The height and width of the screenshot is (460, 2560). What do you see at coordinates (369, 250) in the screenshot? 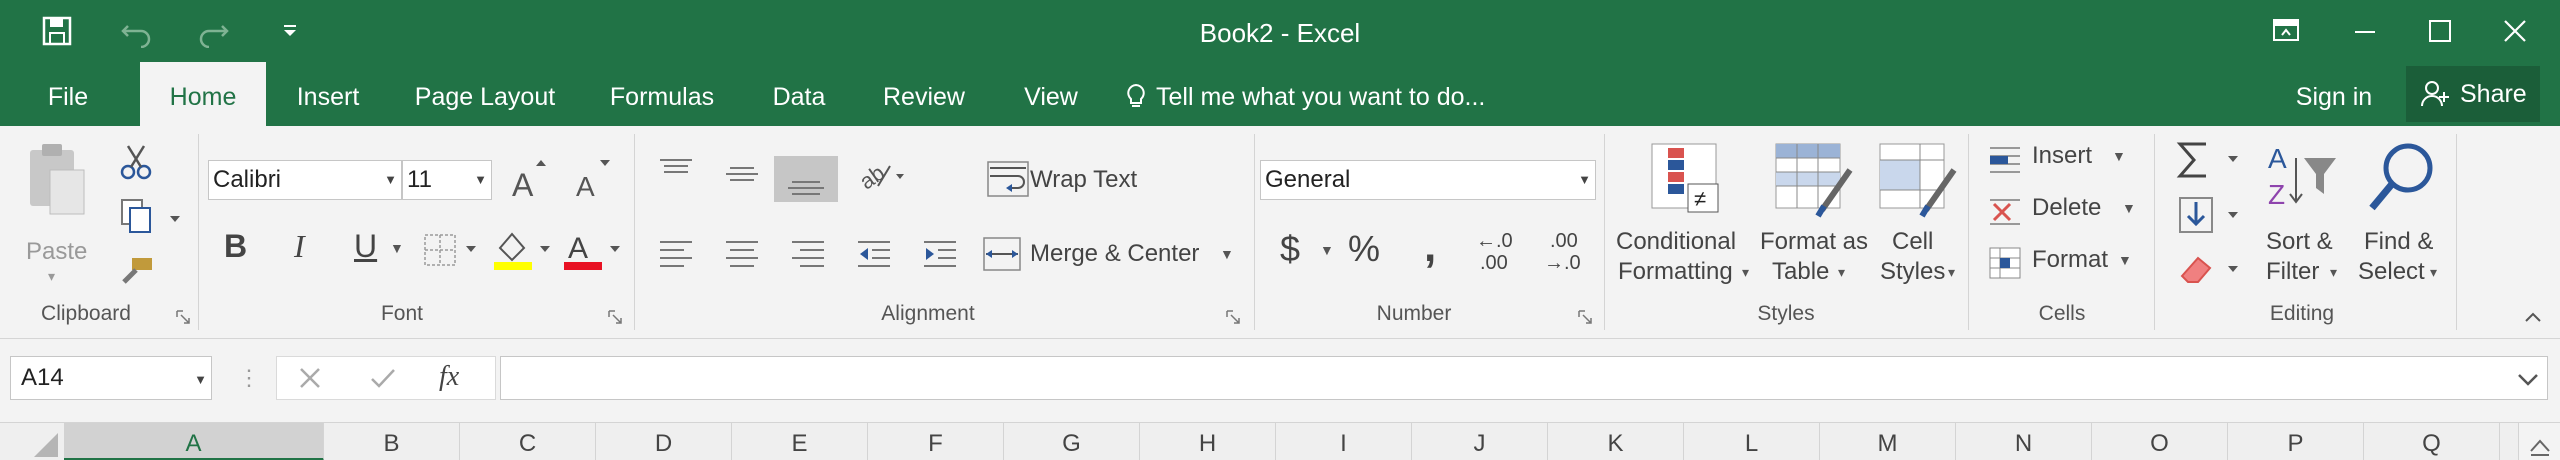
I see `underline-button: U` at bounding box center [369, 250].